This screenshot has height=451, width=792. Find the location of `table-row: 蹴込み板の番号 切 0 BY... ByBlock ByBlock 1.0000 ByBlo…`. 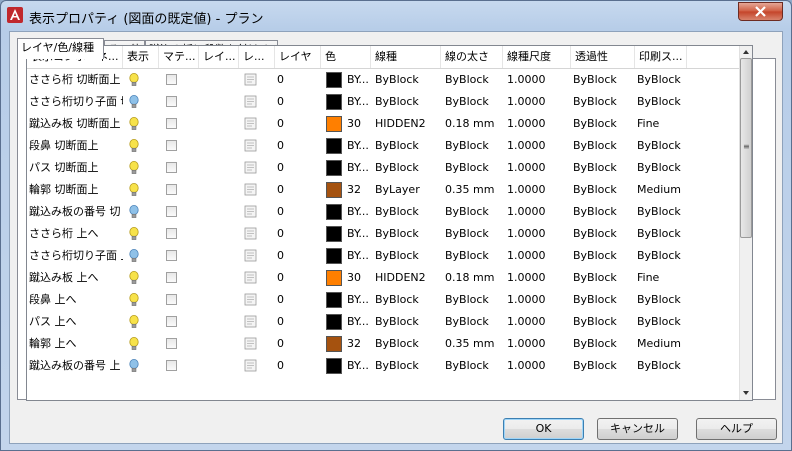

table-row: 蹴込み板の番号 切 0 BY... ByBlock ByBlock 1.0000 ByBlo… is located at coordinates (383, 212).